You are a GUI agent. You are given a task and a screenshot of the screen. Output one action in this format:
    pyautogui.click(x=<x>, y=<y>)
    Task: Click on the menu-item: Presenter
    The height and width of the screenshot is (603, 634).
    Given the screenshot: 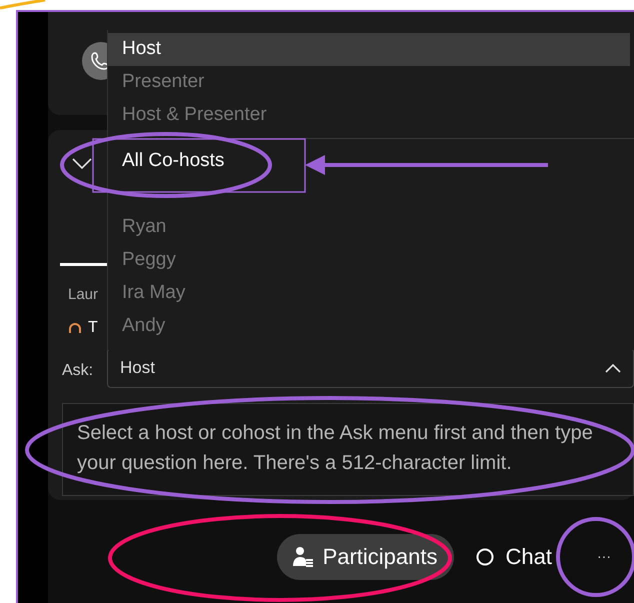 What is the action you would take?
    pyautogui.click(x=371, y=82)
    